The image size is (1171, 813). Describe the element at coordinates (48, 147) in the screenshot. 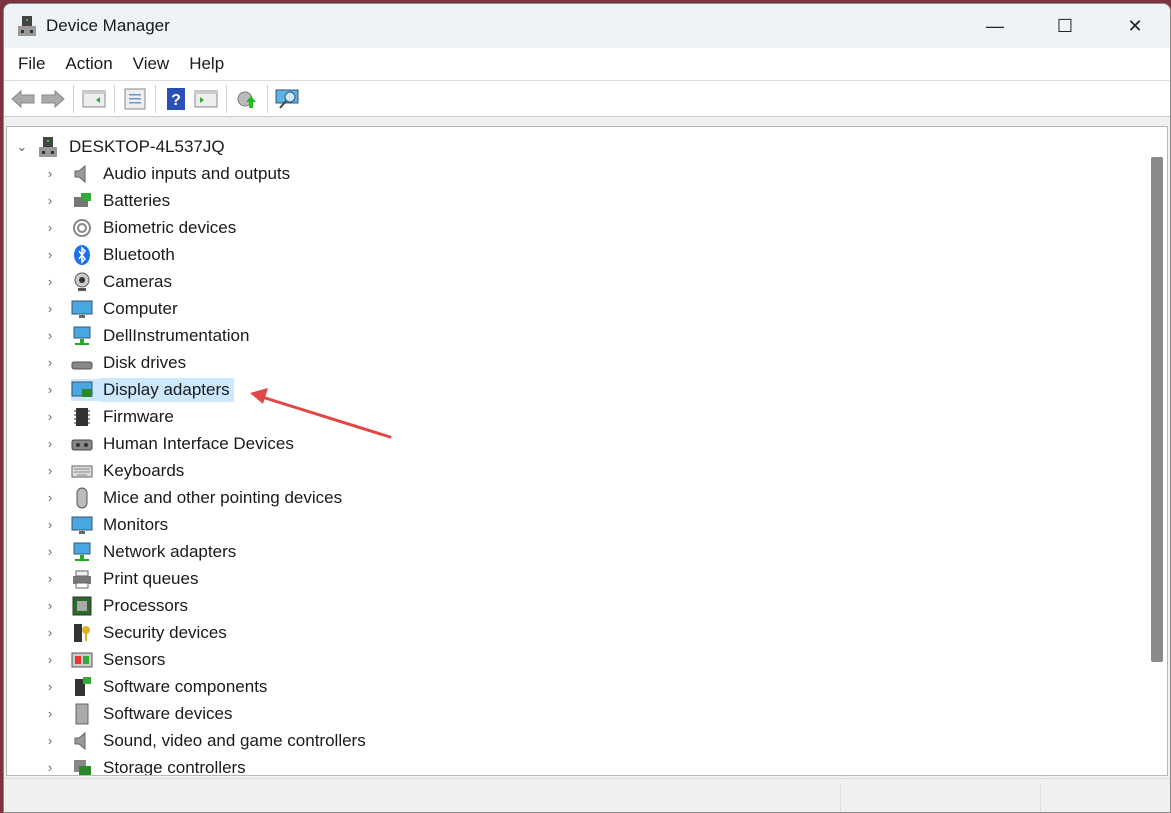

I see `computer-icon` at that location.